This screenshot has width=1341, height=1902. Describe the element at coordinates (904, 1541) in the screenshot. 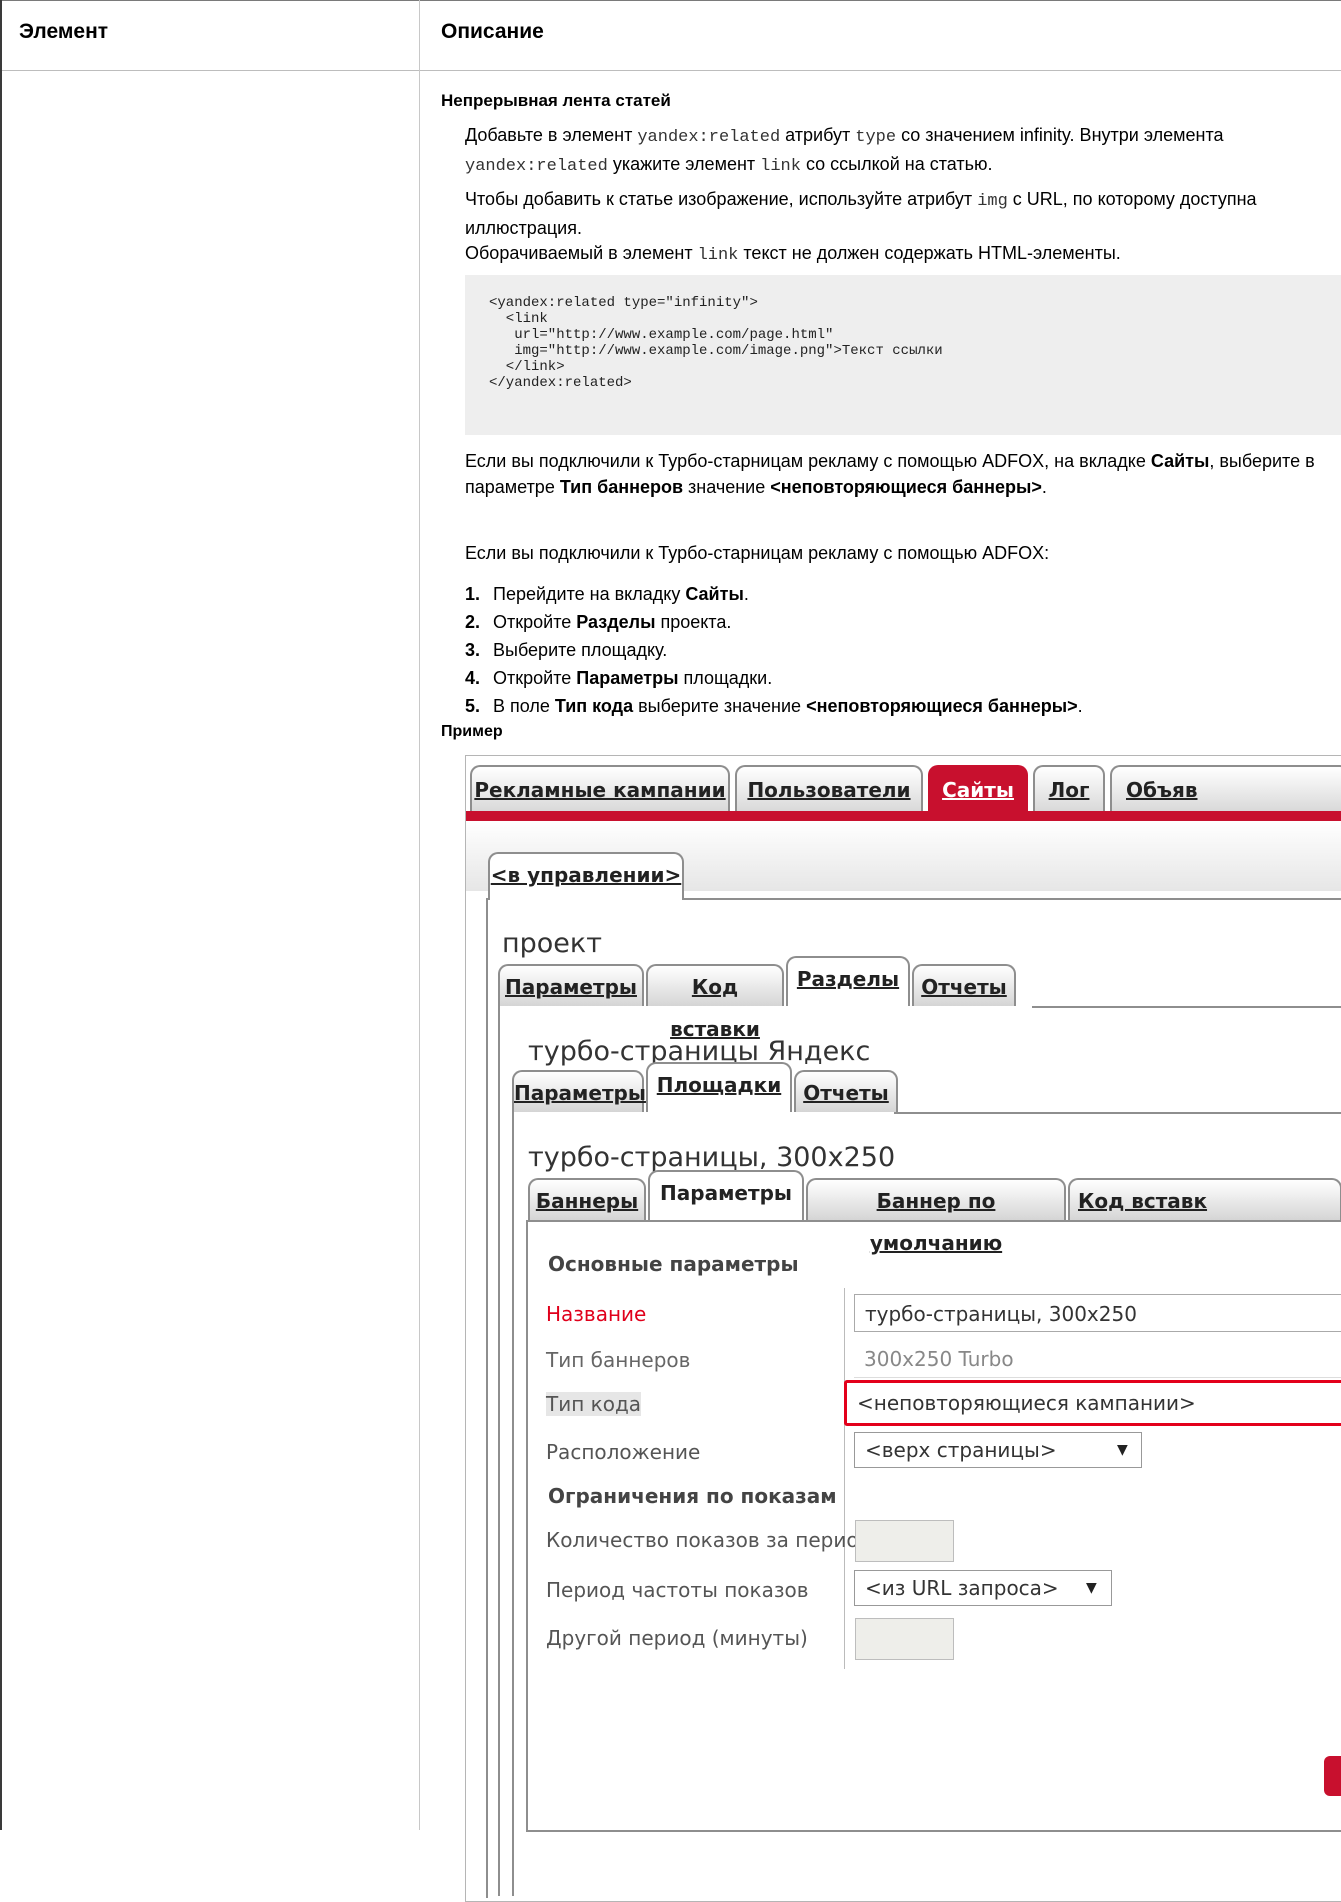

I see `count-field` at that location.